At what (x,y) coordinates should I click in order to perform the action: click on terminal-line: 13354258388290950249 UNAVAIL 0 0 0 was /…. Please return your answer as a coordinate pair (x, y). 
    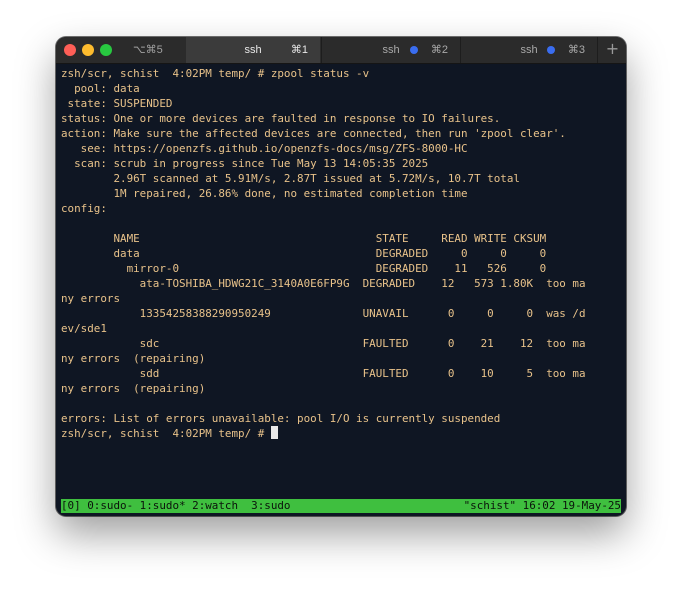
    Looking at the image, I should click on (362, 313).